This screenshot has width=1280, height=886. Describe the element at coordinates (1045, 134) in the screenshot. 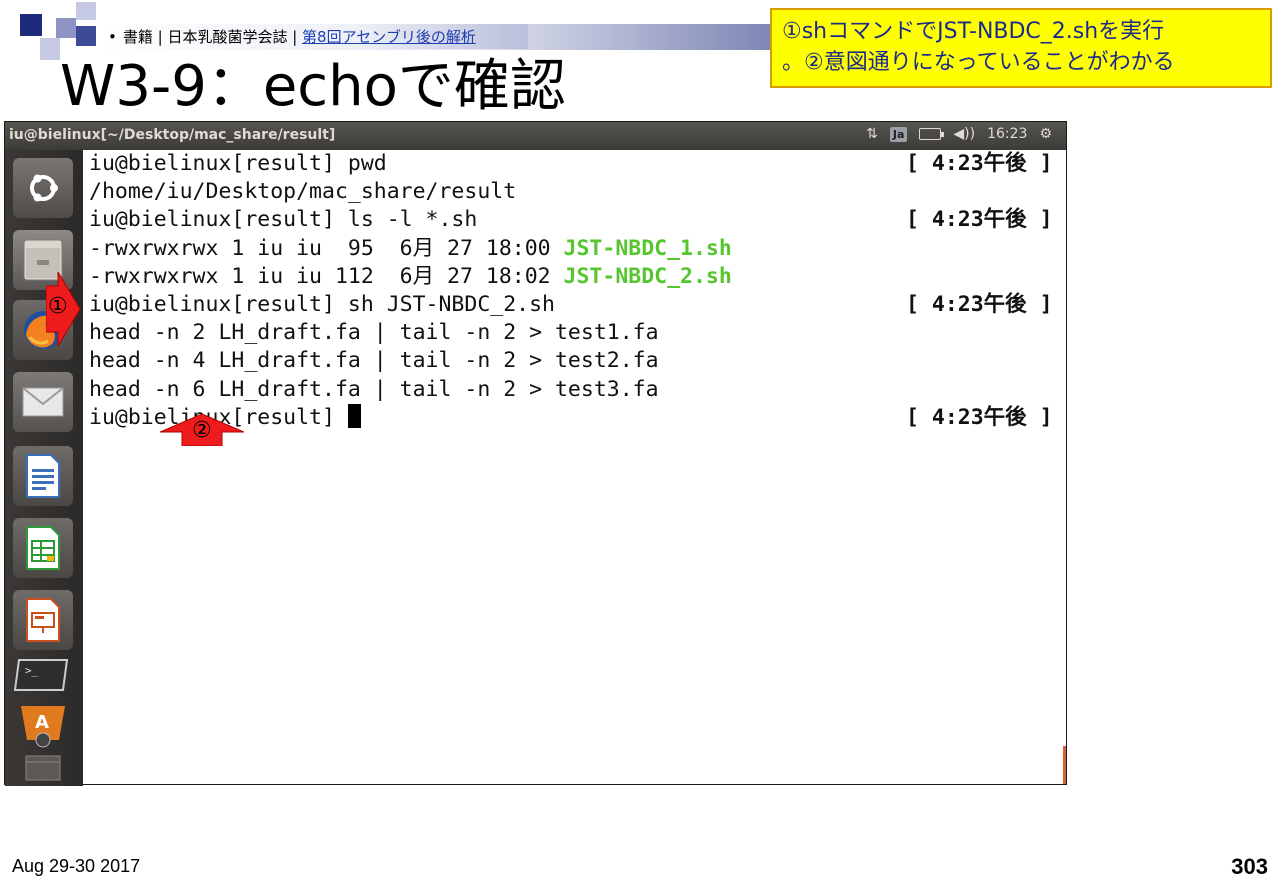

I see `settings-gear-icon: ⚙` at that location.